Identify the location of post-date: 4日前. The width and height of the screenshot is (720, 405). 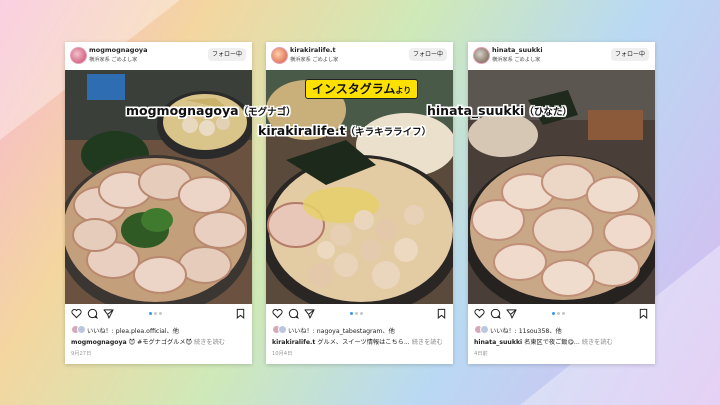
(481, 354).